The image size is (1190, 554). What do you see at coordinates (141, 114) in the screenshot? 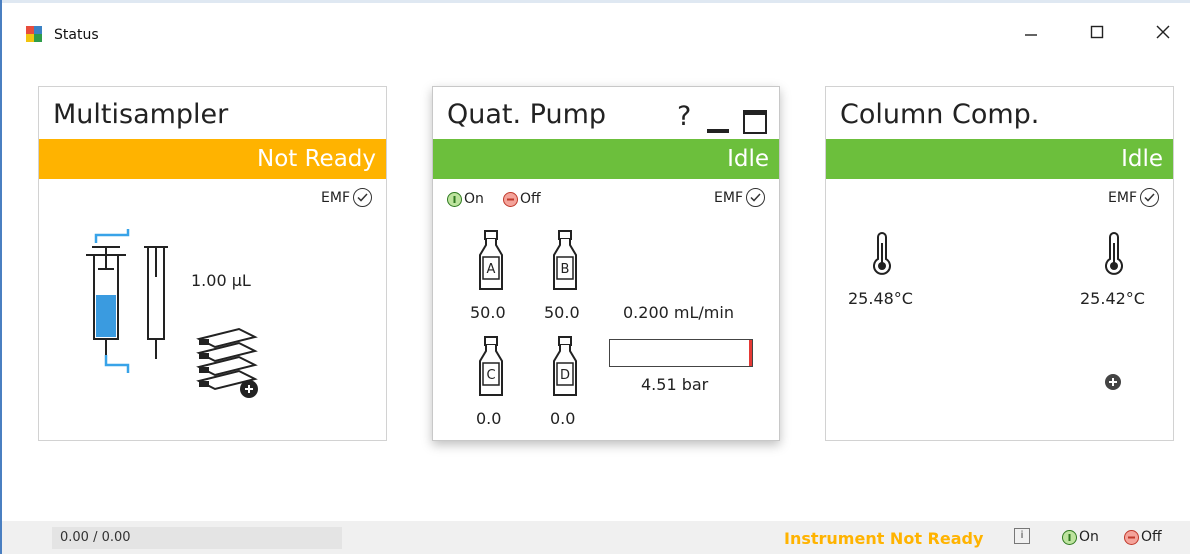
I see `card-title: Multisampler` at bounding box center [141, 114].